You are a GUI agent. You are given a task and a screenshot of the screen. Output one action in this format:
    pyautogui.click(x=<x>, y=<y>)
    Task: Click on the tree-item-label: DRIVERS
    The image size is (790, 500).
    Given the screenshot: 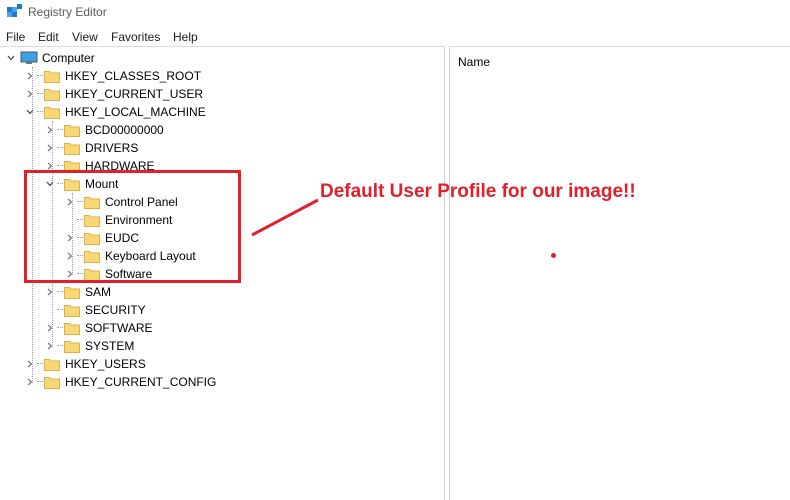 What is the action you would take?
    pyautogui.click(x=112, y=148)
    